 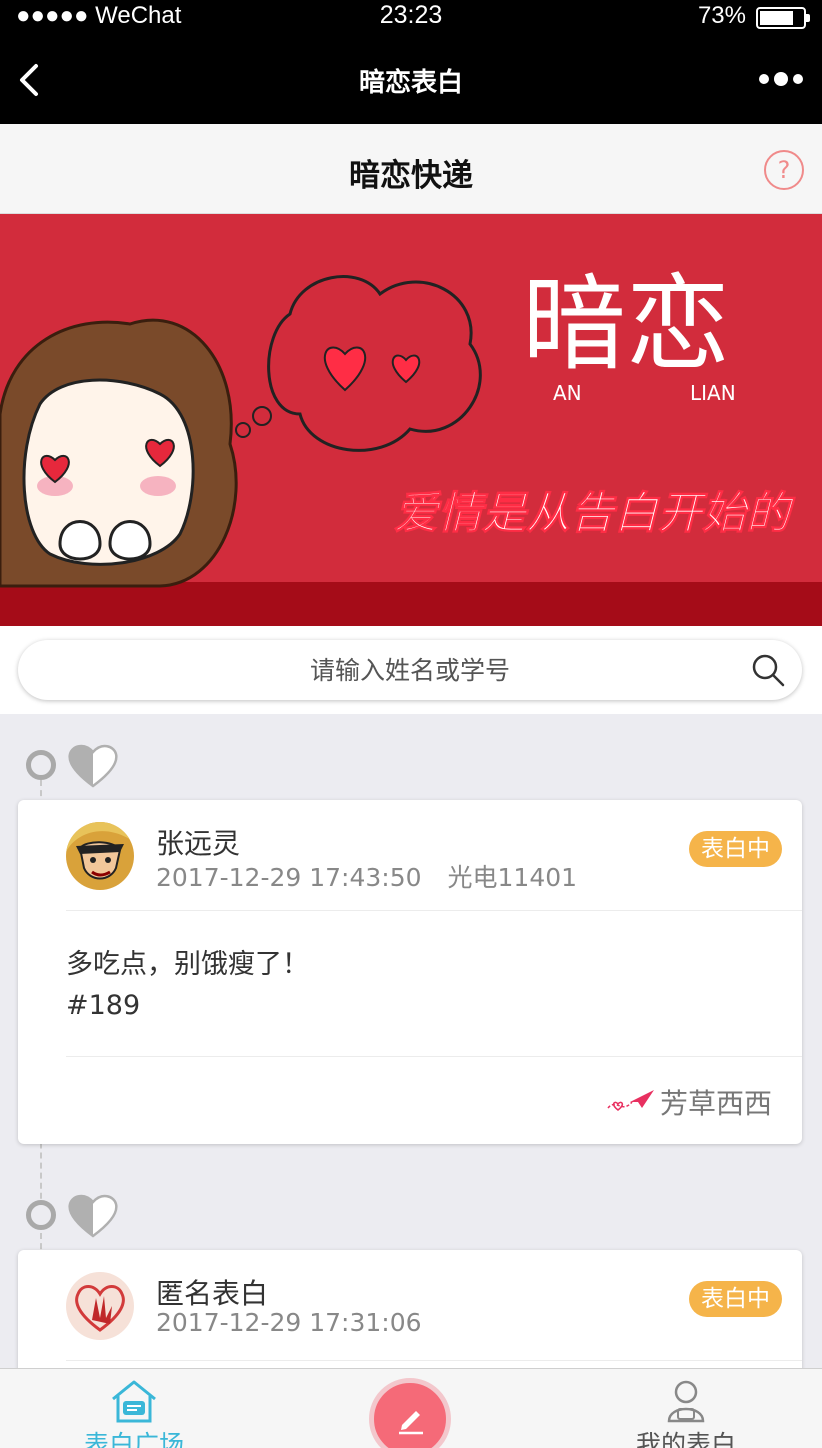 What do you see at coordinates (187, 964) in the screenshot?
I see `post-message-text: 多吃点，别饿瘦了！` at bounding box center [187, 964].